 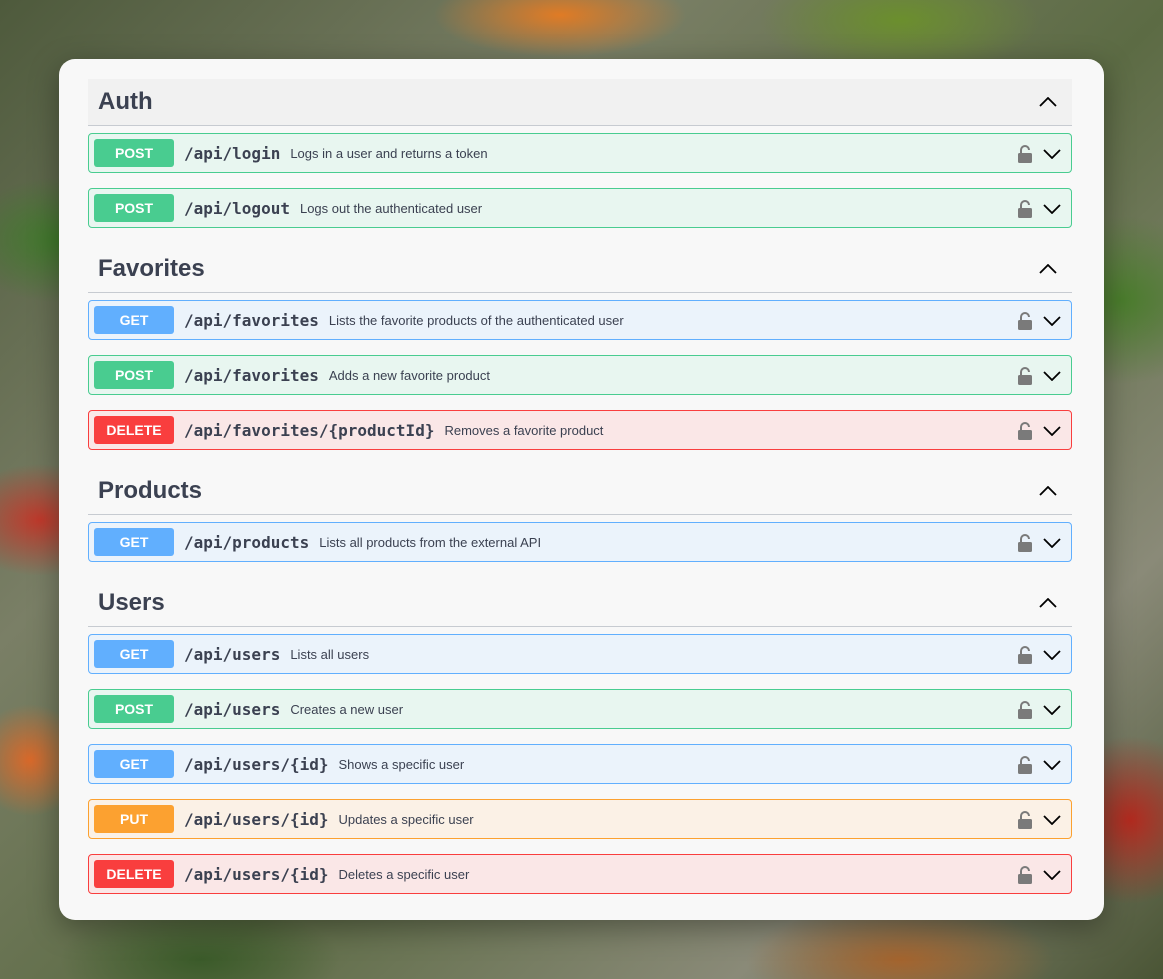 I want to click on operation-summary: Updates a specific user, so click(x=406, y=819).